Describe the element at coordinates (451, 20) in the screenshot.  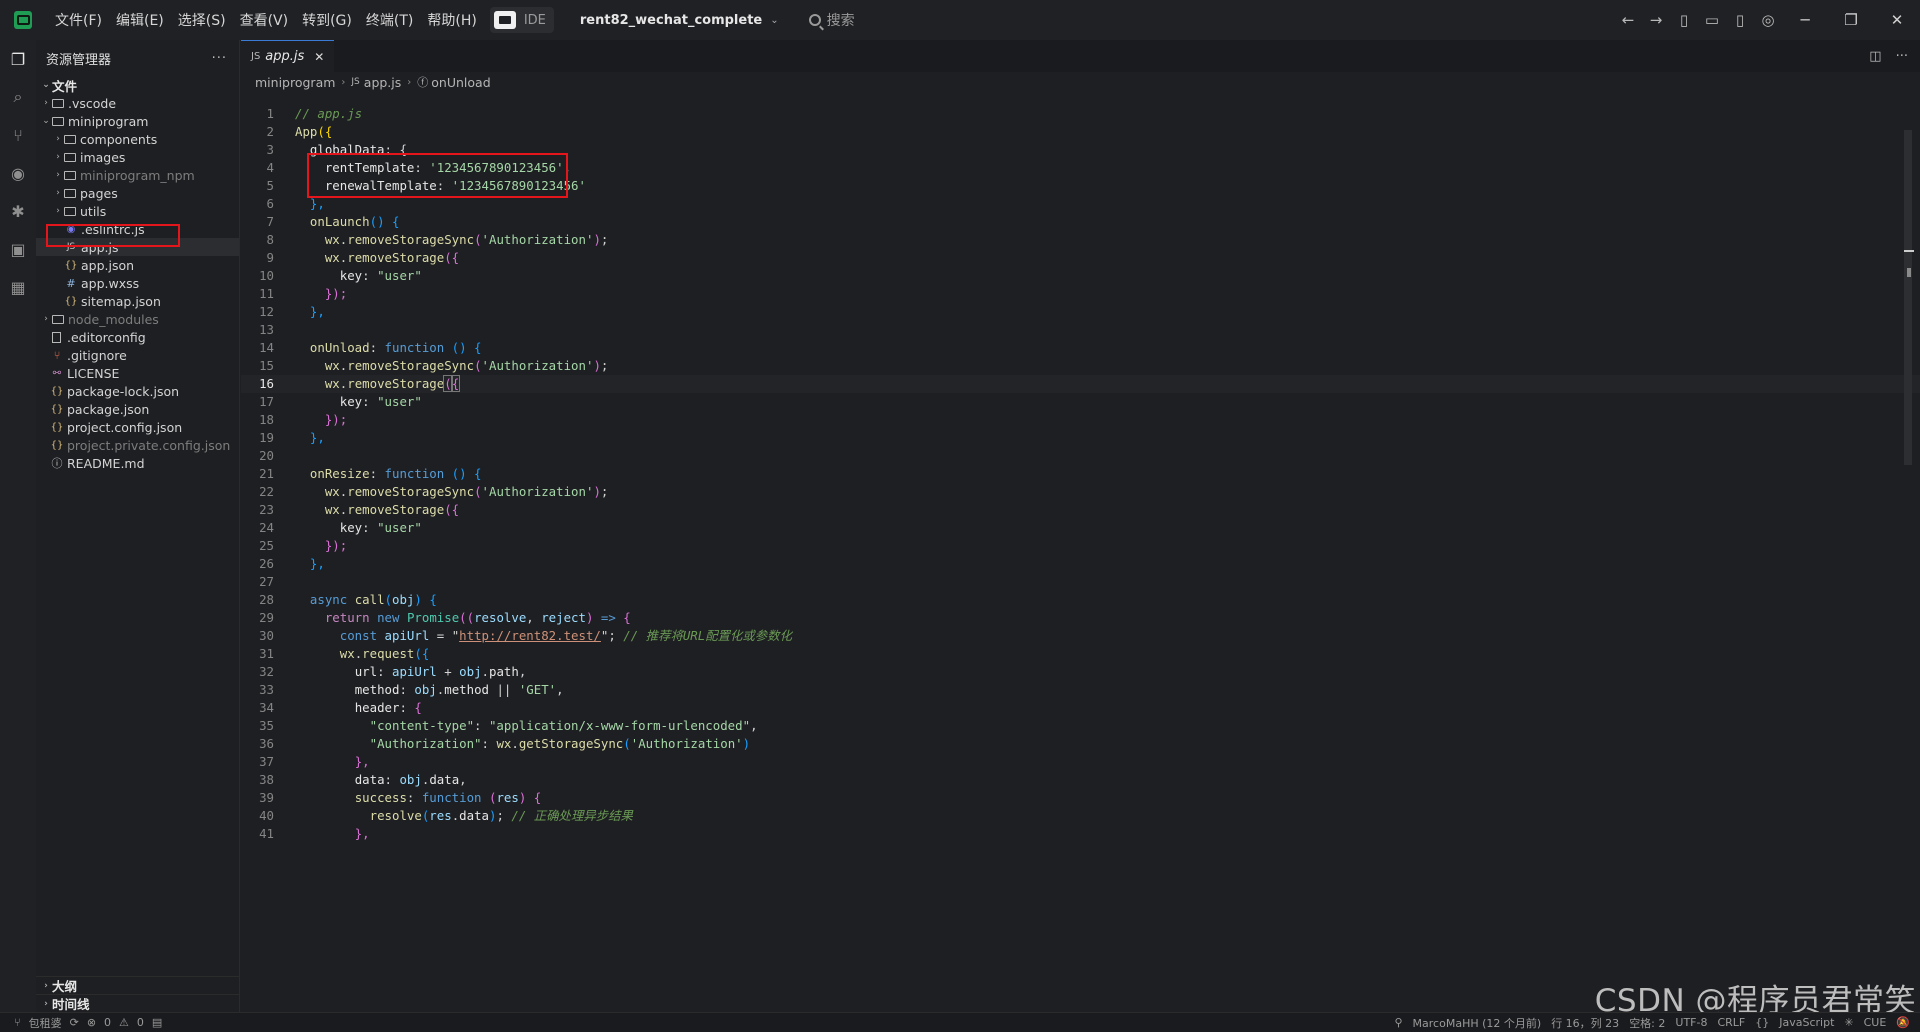
I see `menu-help: 帮助(H)` at that location.